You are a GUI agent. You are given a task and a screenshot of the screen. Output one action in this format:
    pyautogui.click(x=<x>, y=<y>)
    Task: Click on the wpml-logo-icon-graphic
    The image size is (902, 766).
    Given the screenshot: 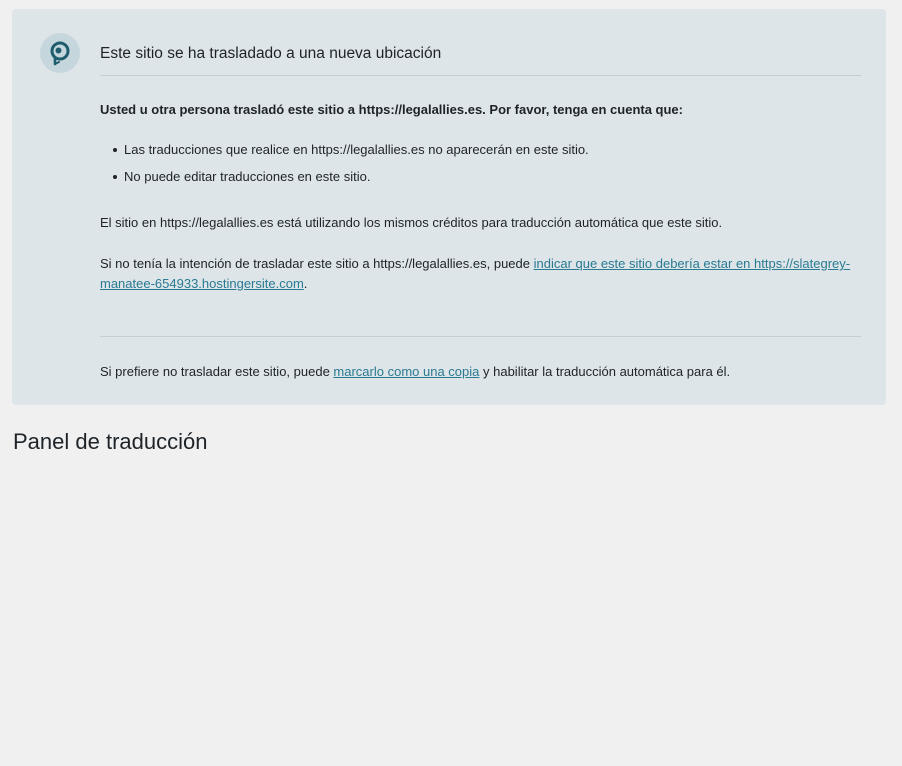 What is the action you would take?
    pyautogui.click(x=60, y=53)
    